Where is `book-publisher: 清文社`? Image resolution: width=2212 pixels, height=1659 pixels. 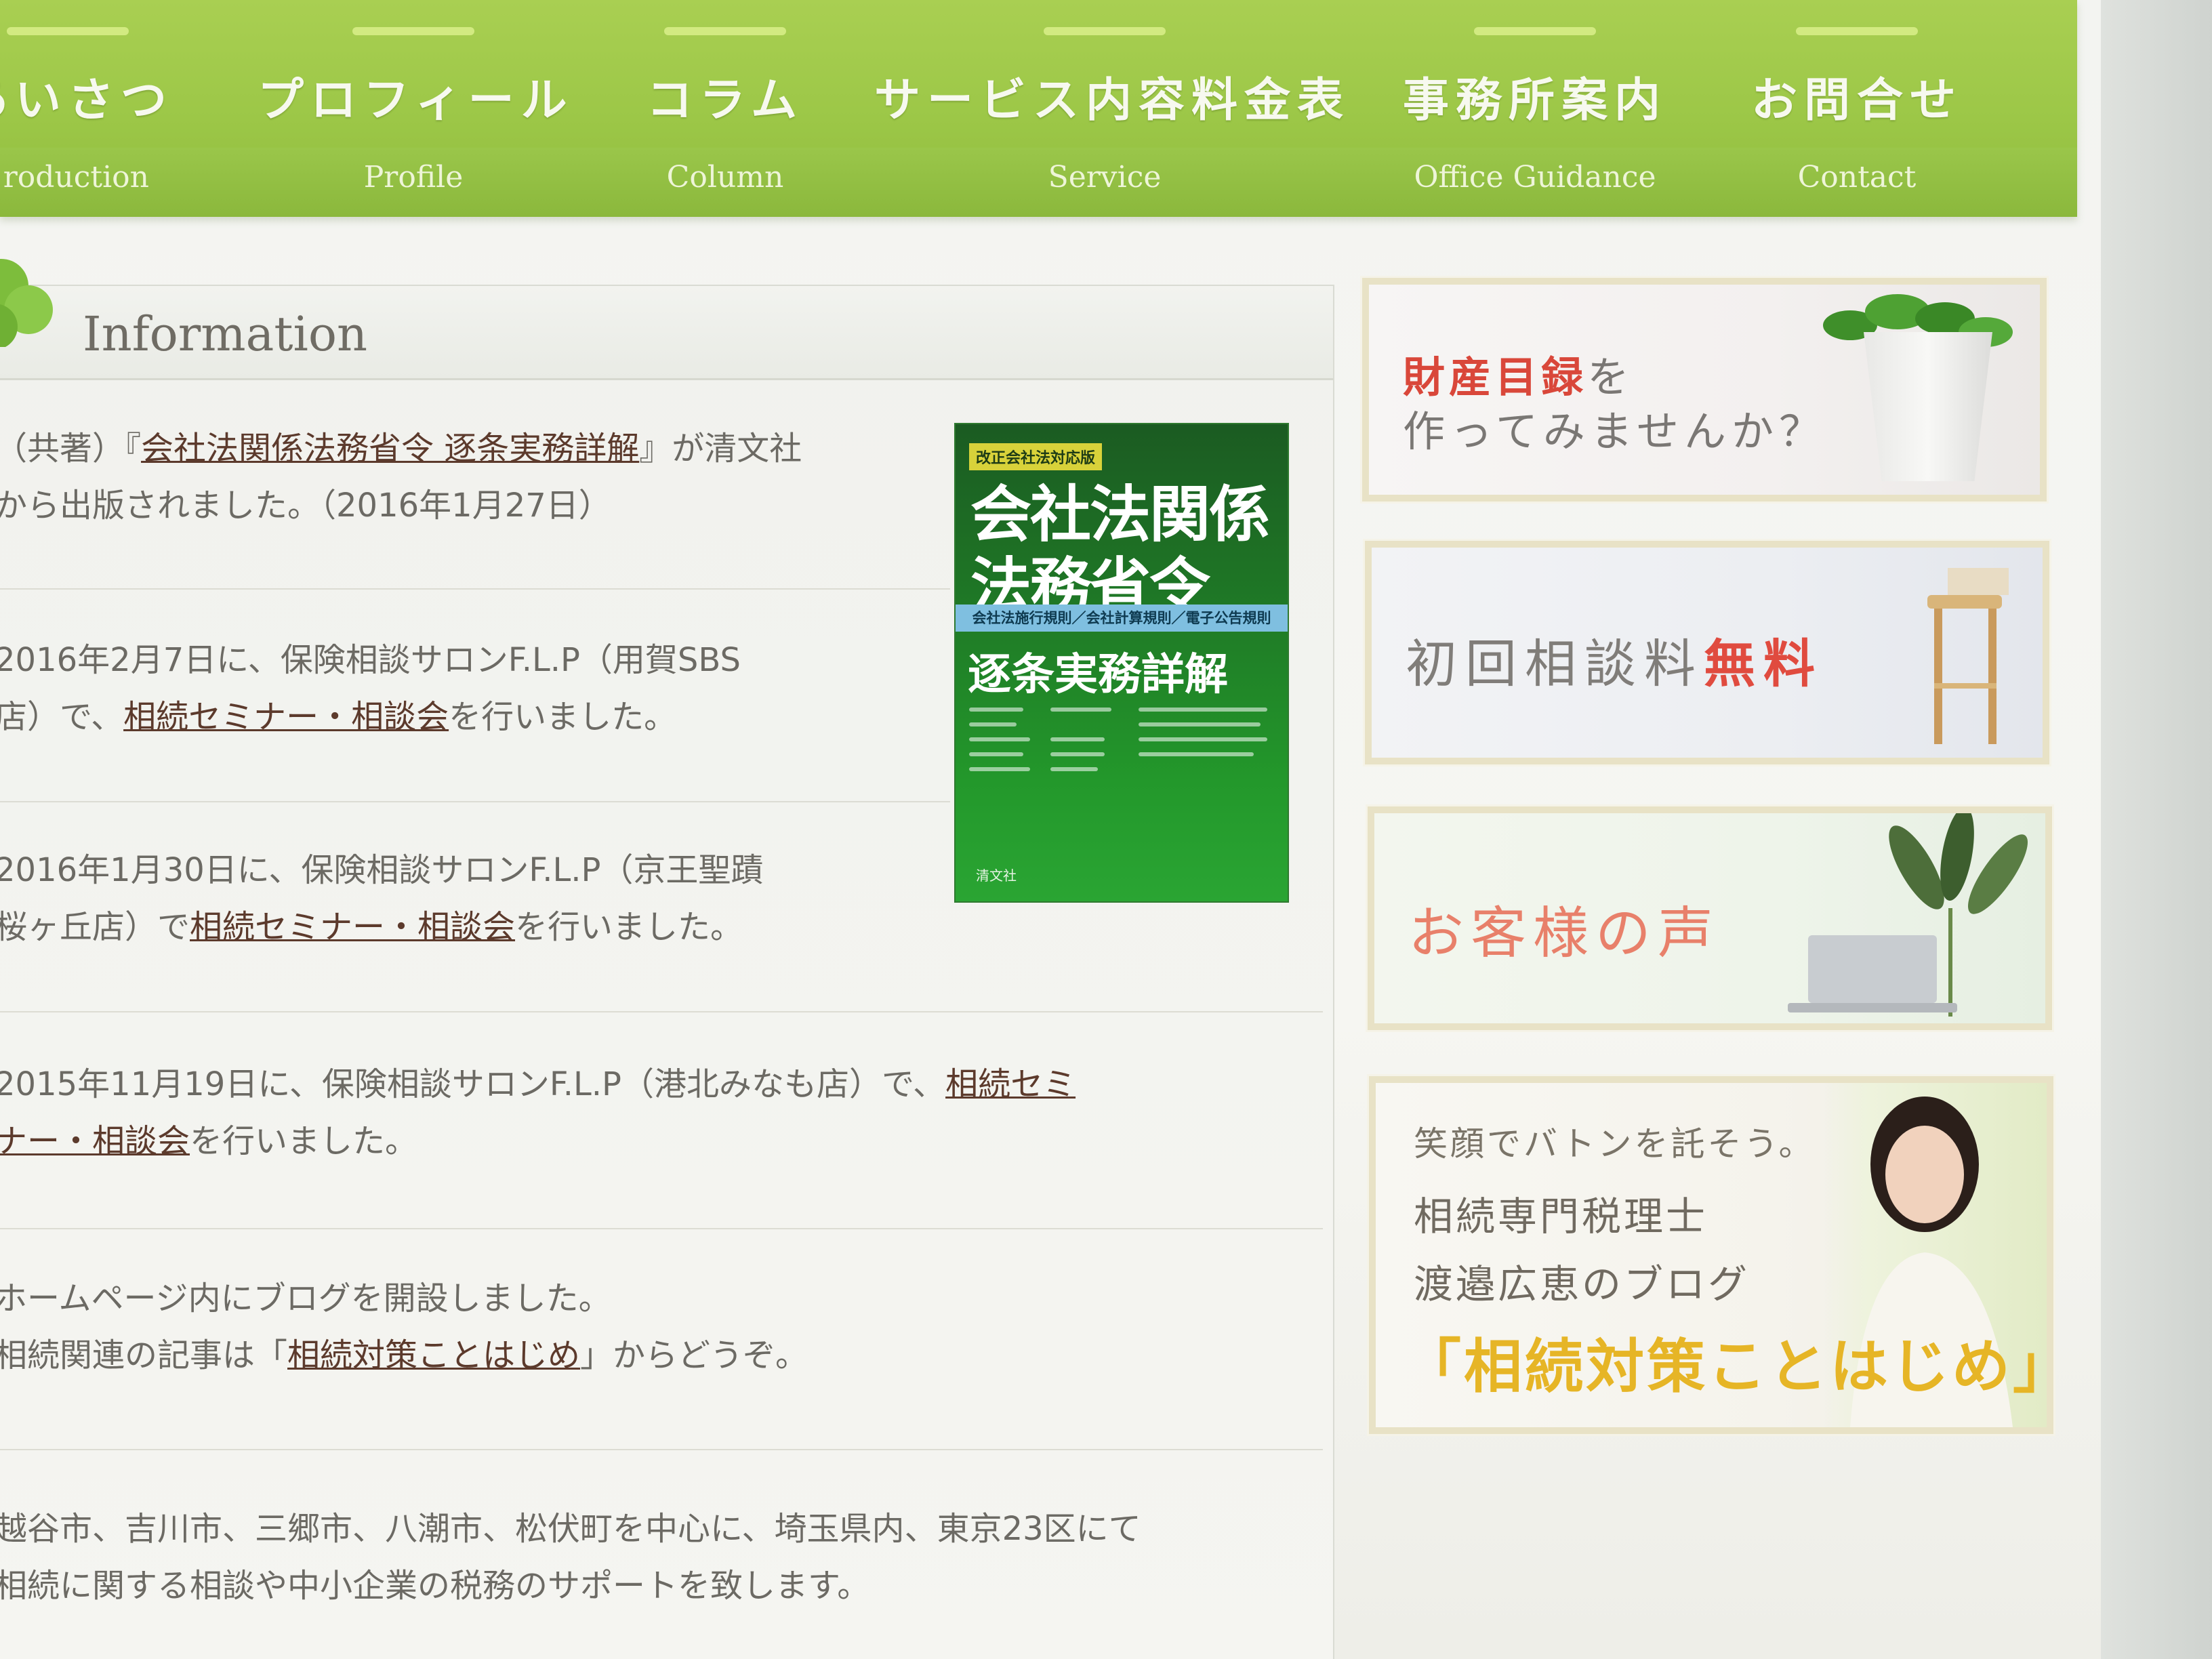
book-publisher: 清文社 is located at coordinates (996, 875).